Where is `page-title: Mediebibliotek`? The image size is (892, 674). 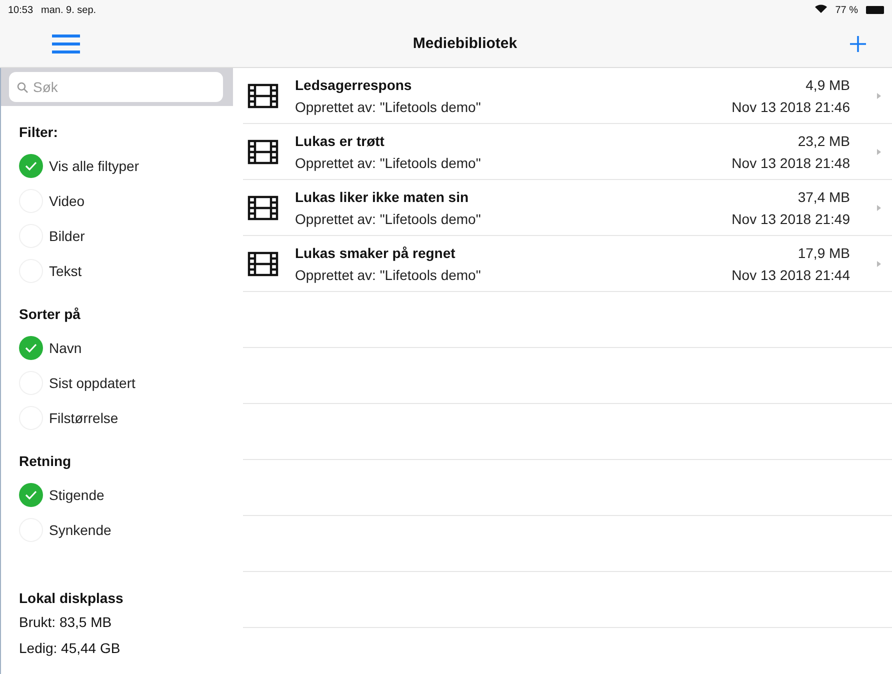 page-title: Mediebibliotek is located at coordinates (465, 43).